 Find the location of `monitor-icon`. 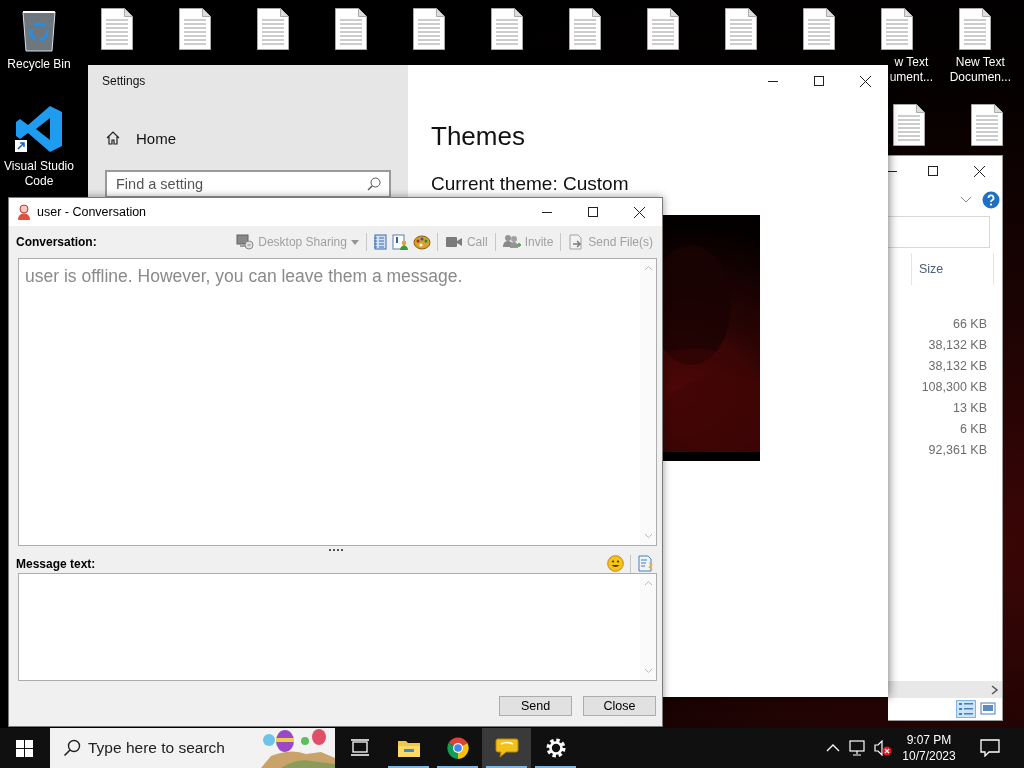

monitor-icon is located at coordinates (245, 242).